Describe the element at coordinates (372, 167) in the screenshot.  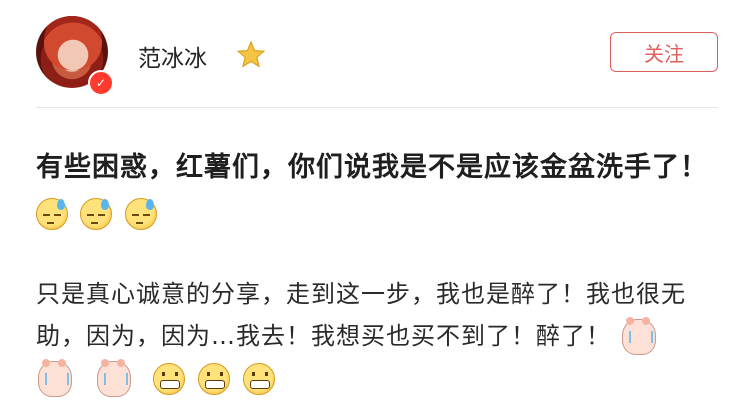
I see `post-title-text: 有些困惑，红薯们，你们说我是不是应该金盆洗手了！` at that location.